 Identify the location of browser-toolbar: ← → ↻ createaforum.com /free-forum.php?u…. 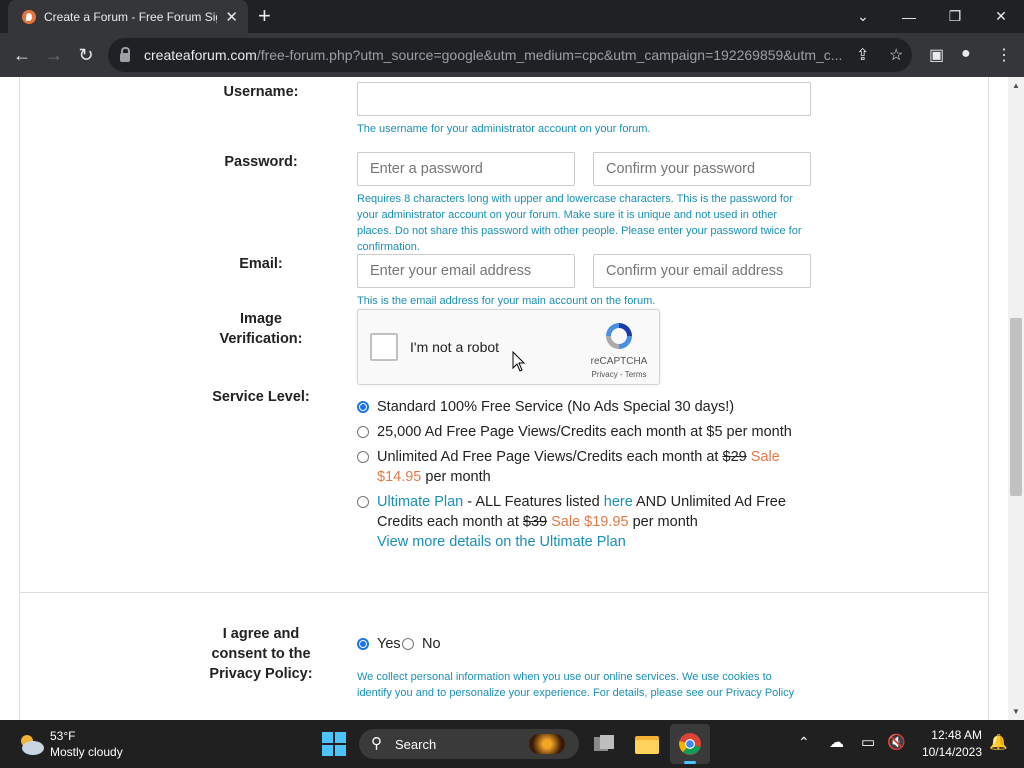
(512, 55).